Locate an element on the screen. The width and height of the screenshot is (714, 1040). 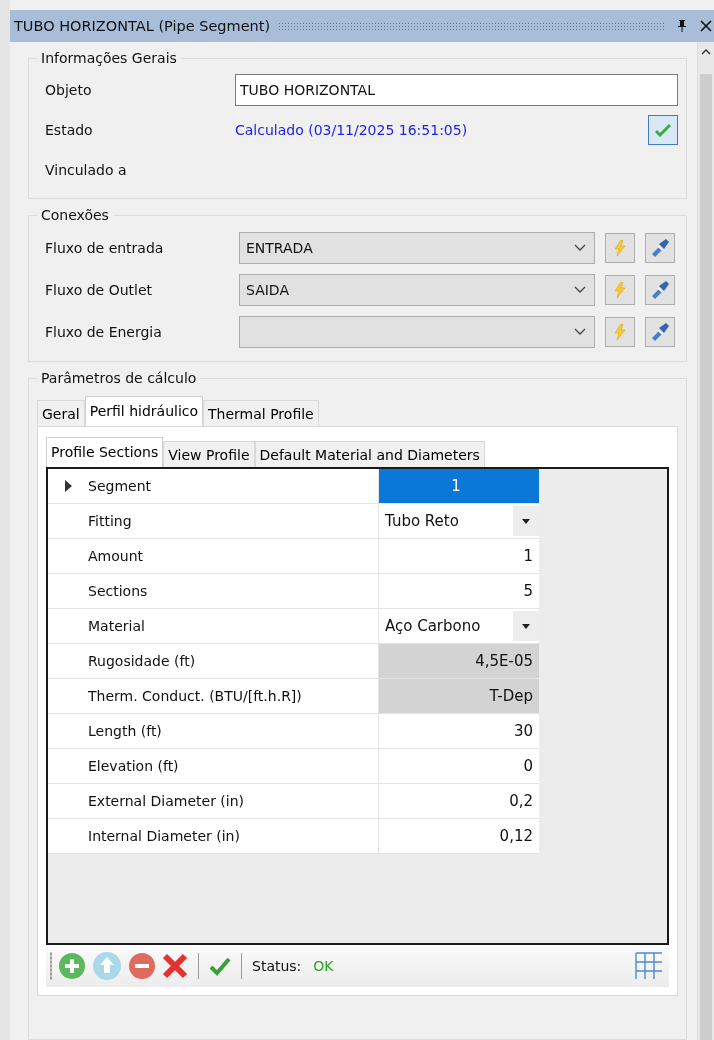
group-title: Conexões is located at coordinates (75, 215).